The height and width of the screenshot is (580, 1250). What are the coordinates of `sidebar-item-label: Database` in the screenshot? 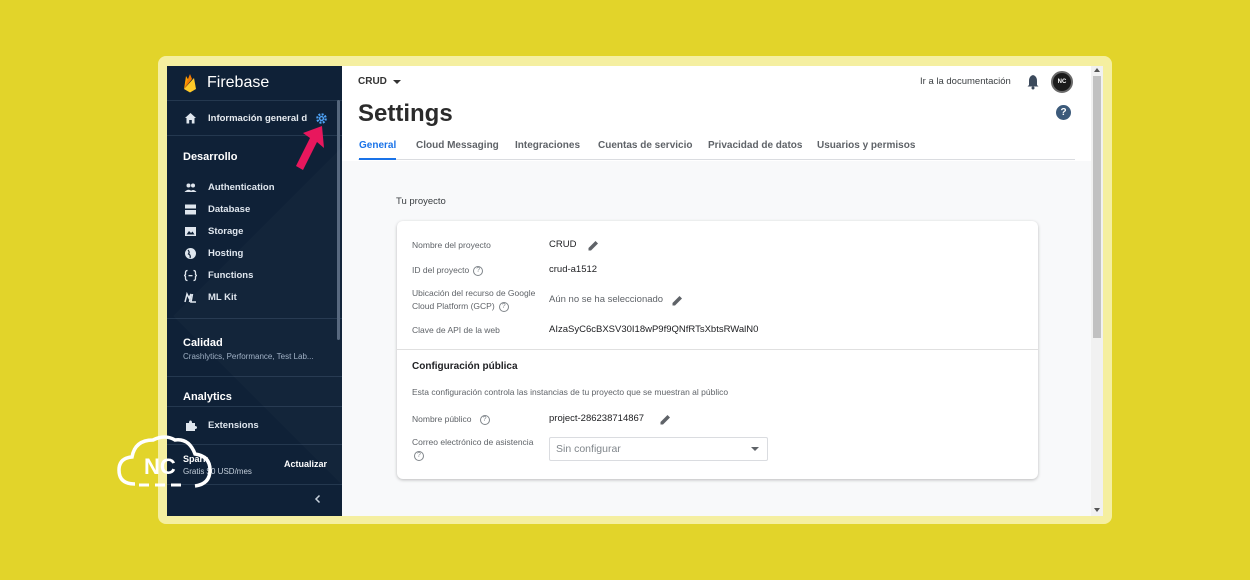 It's located at (229, 209).